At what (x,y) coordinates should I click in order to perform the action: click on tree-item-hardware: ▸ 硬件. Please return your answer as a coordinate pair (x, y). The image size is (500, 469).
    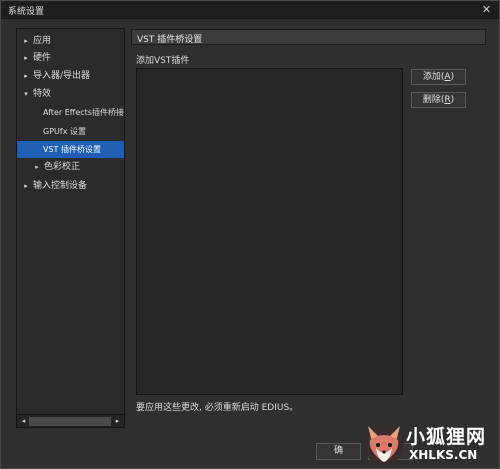
    Looking at the image, I should click on (70, 58).